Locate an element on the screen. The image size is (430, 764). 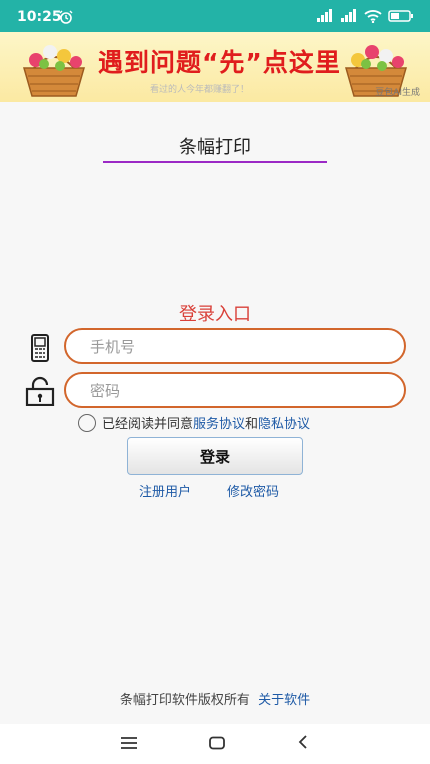
lock-icon is located at coordinates (40, 393).